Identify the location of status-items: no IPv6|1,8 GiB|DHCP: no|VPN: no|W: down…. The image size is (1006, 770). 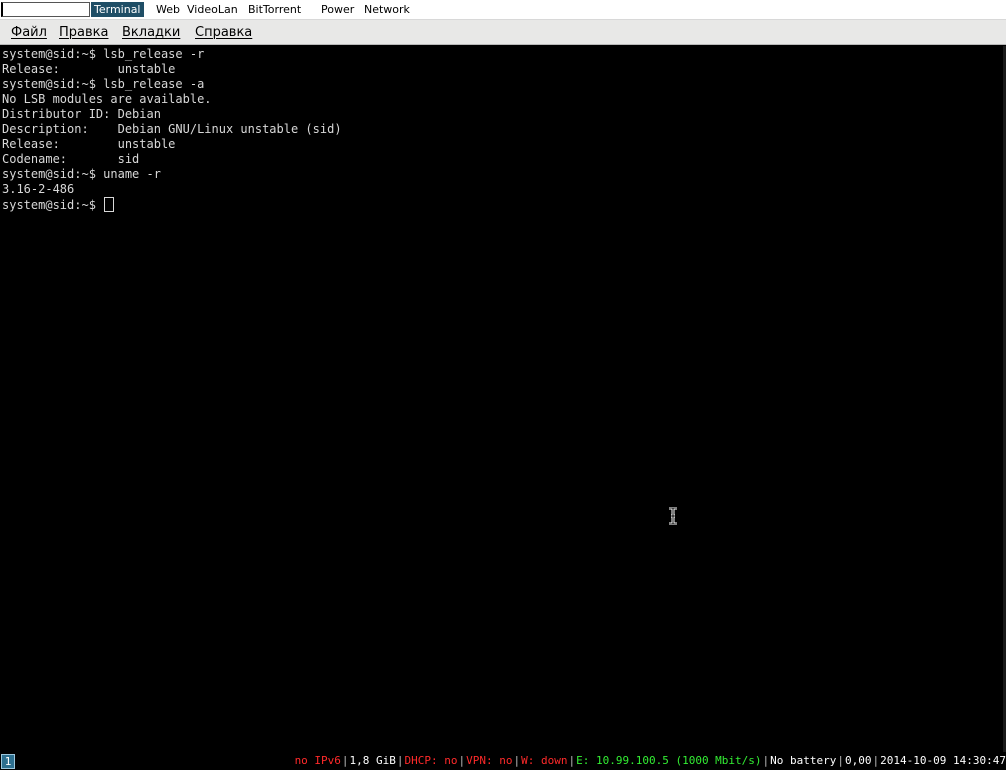
(650, 761).